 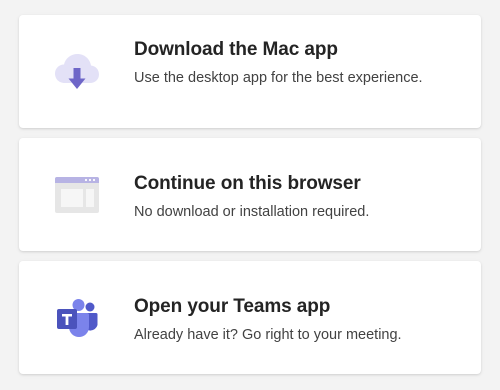 I want to click on option-subtitle: No download or installation required., so click(x=252, y=212).